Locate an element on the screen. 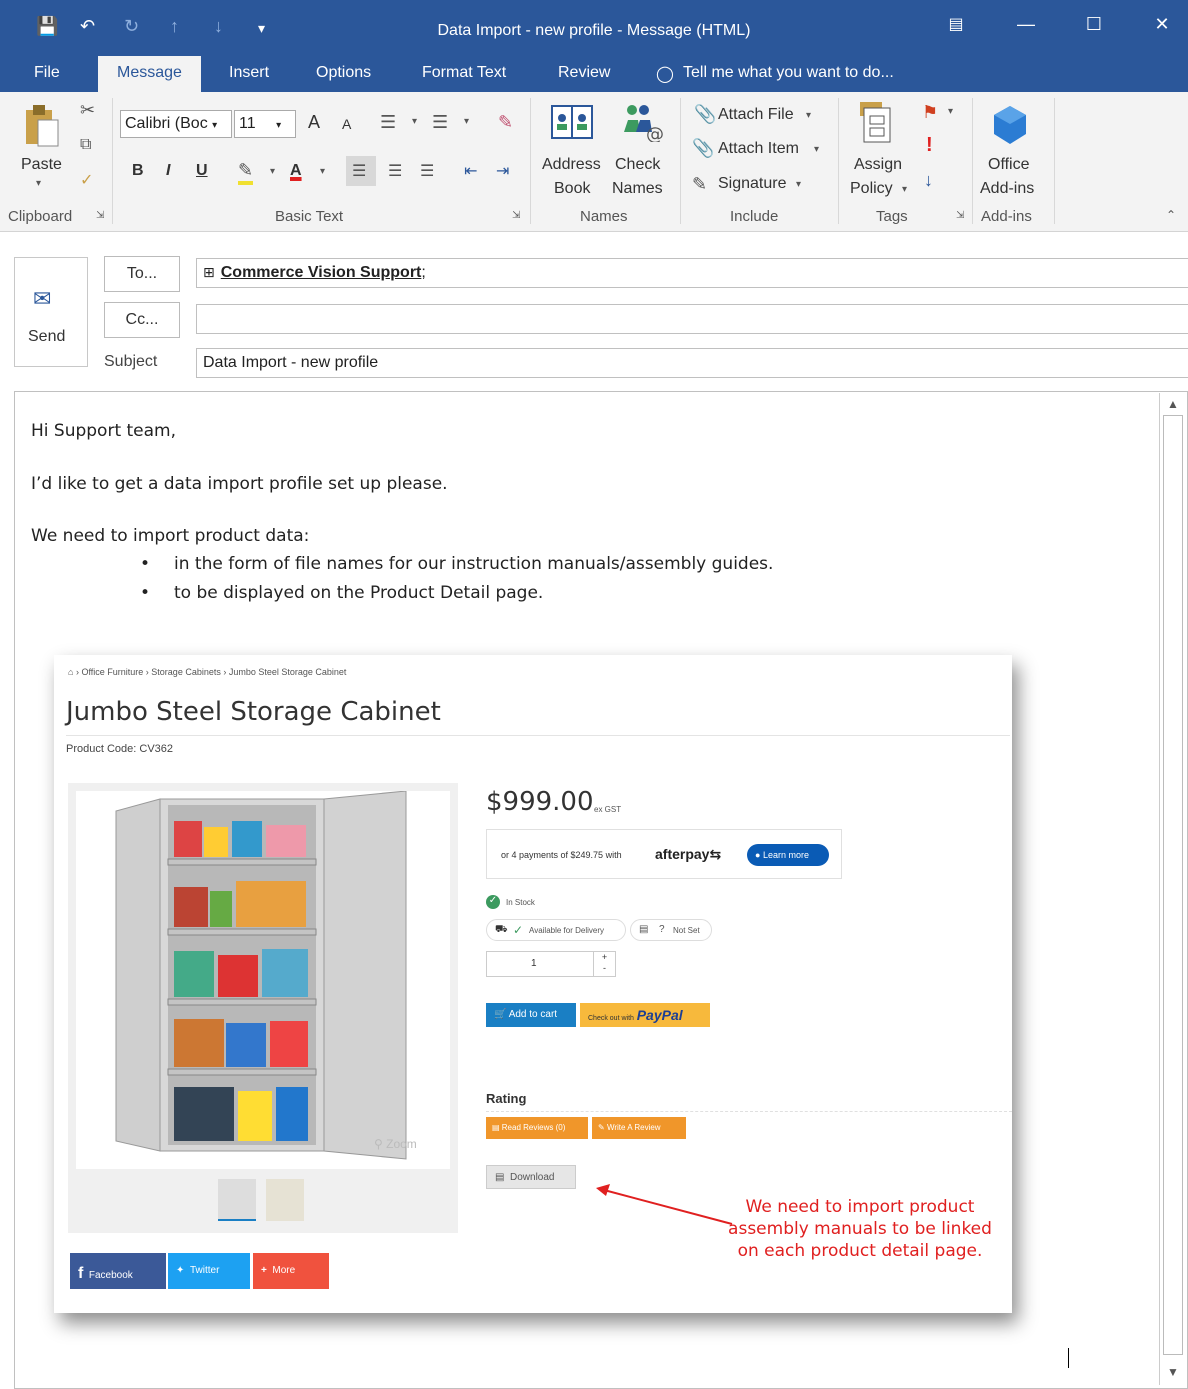 The image size is (1188, 1389). subject-field: Data Import - new profile is located at coordinates (692, 363).